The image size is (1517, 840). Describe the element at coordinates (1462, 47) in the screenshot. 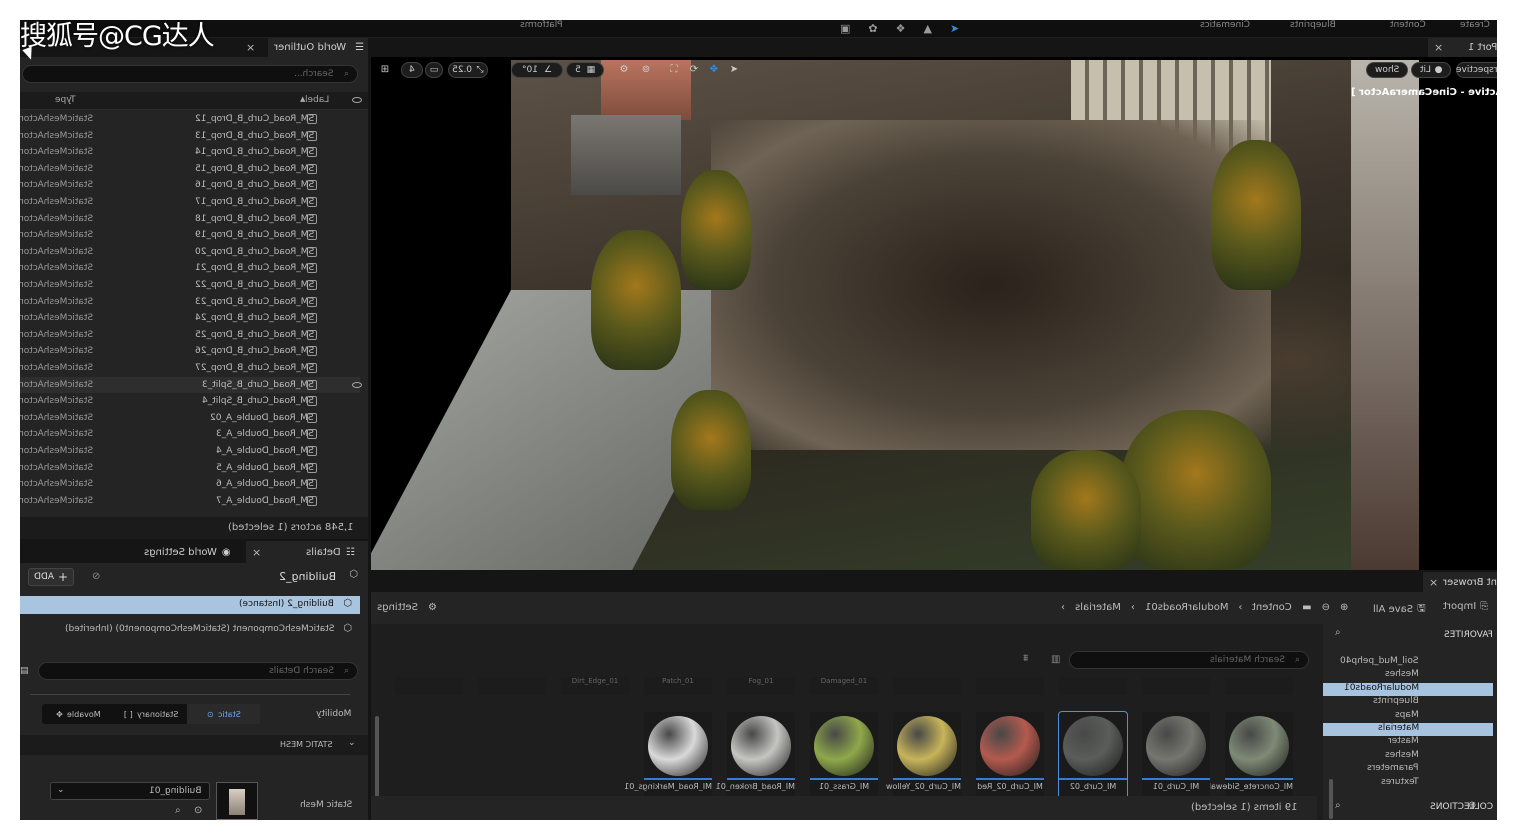

I see `tab-viewport: × Port 1` at that location.